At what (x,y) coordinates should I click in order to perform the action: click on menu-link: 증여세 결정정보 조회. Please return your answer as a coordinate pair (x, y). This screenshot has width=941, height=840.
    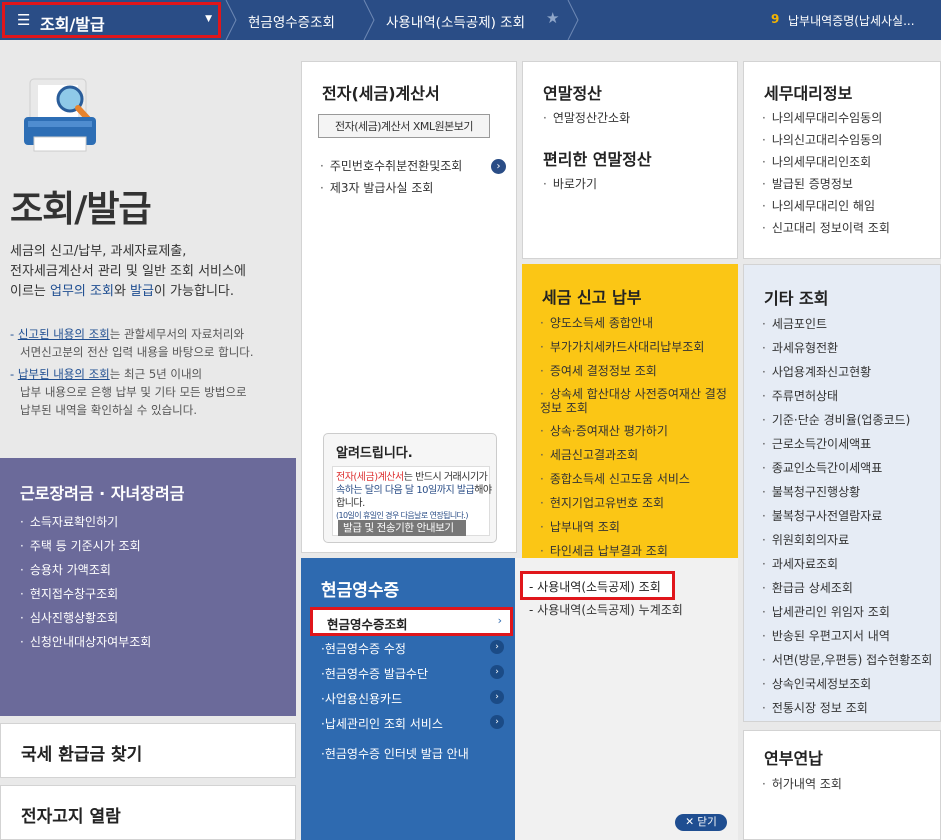
    Looking at the image, I should click on (636, 371).